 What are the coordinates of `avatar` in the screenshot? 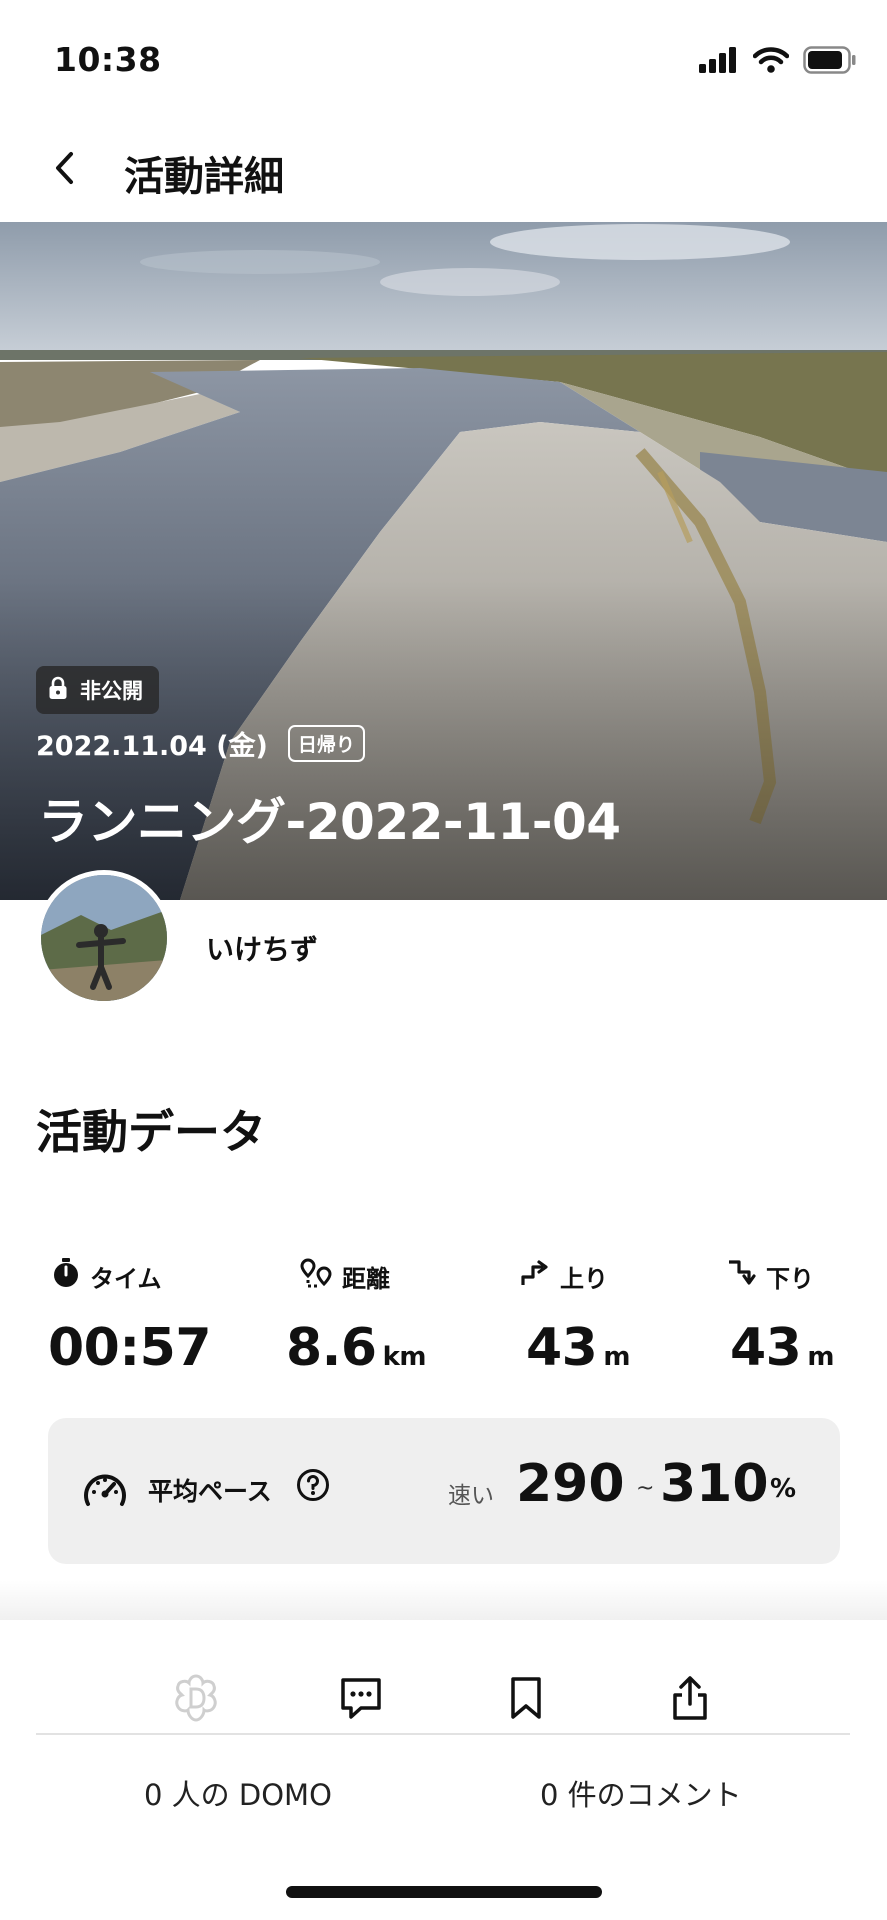 It's located at (104, 938).